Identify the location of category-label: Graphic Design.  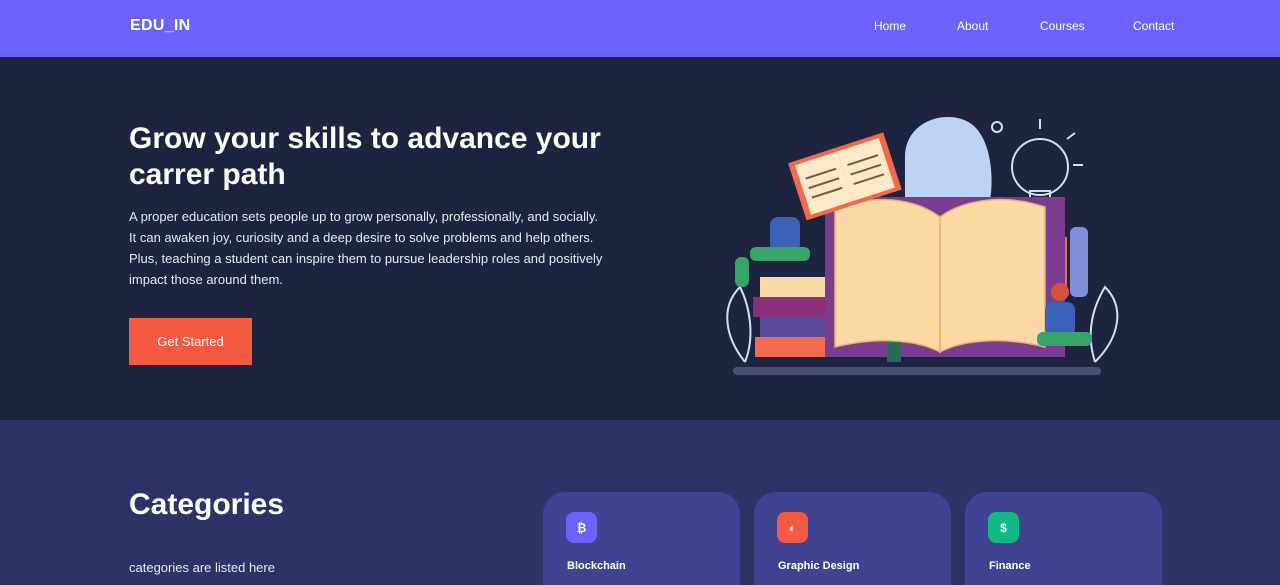
(819, 566).